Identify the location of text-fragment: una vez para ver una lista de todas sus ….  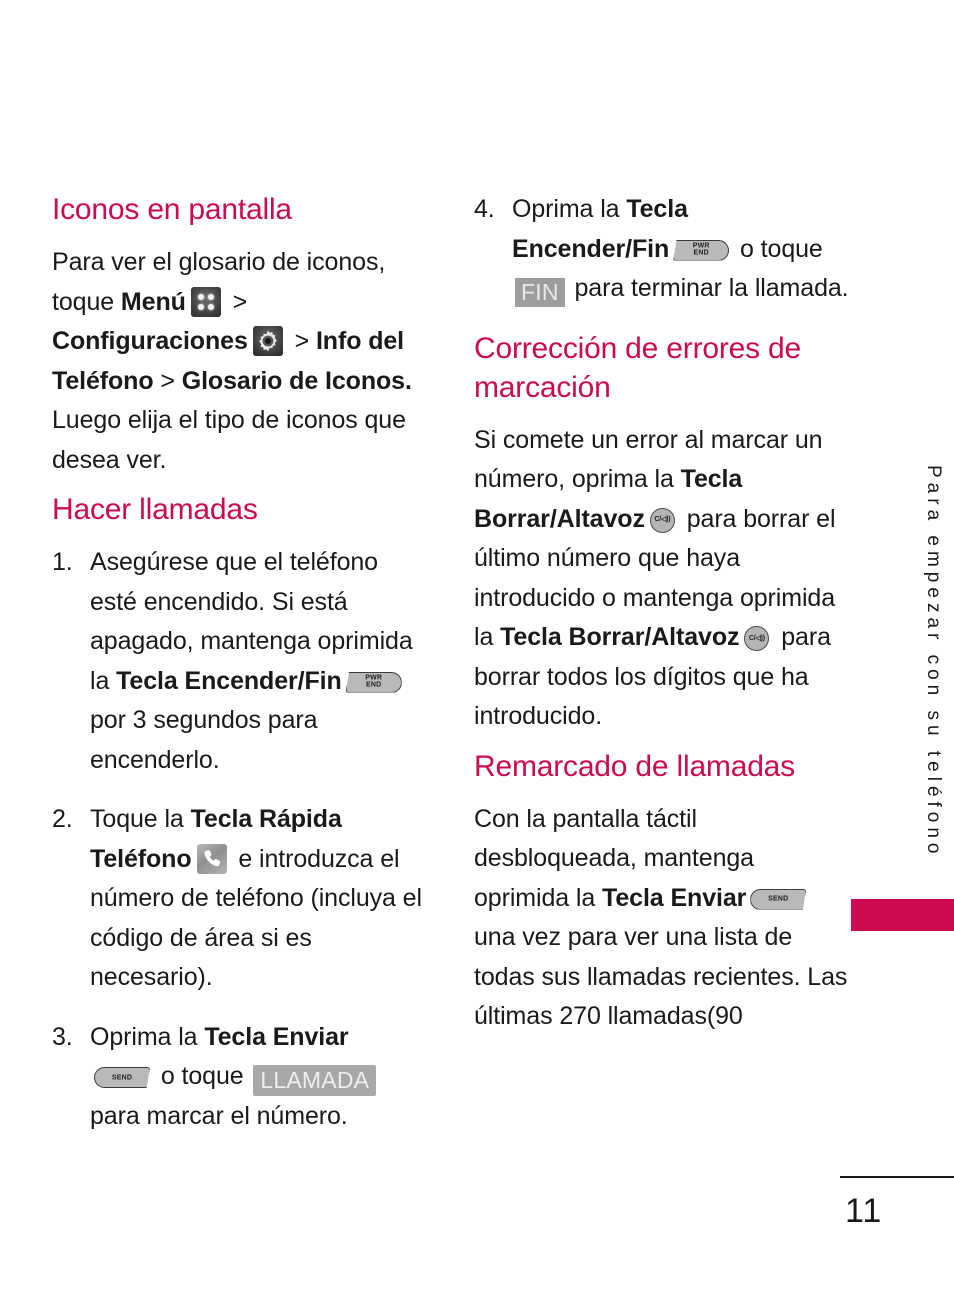
(661, 976).